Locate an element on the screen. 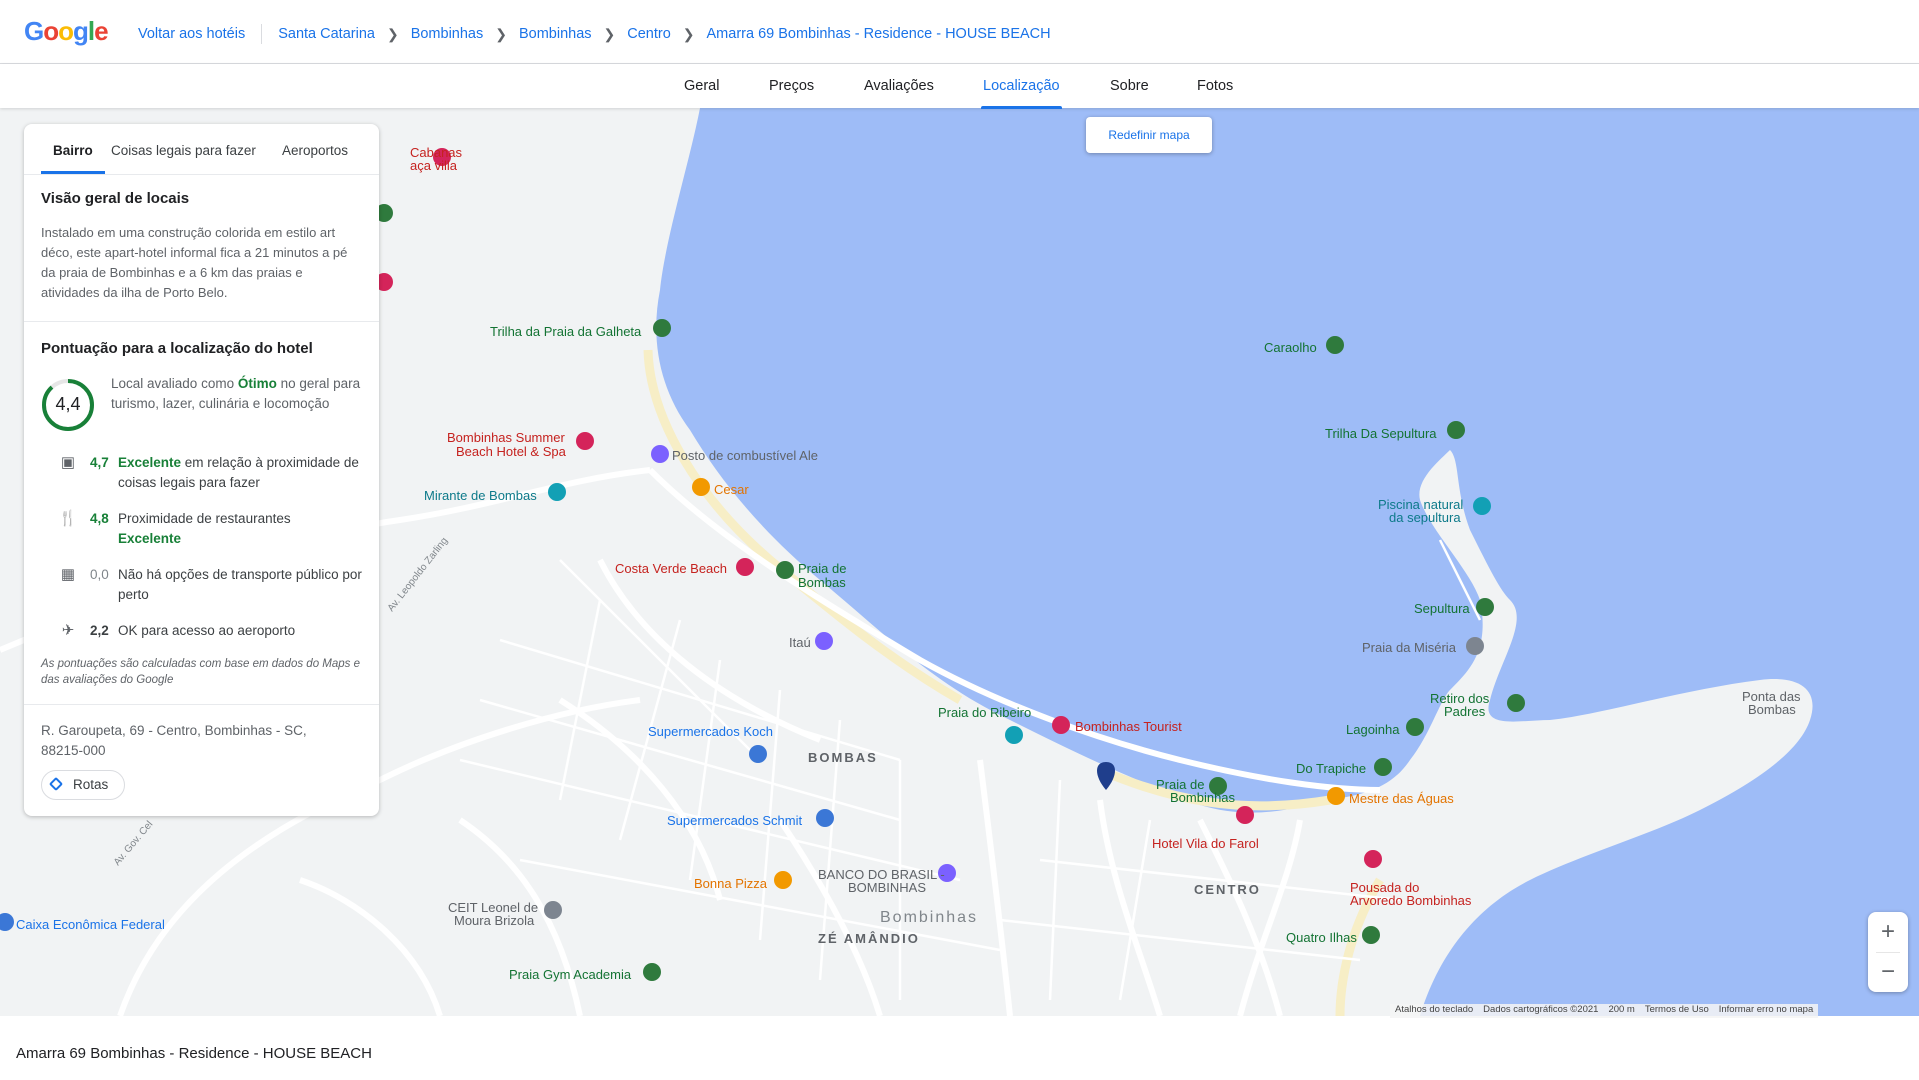 The width and height of the screenshot is (1919, 1080). svg-text: Posto de combustível Ale is located at coordinates (745, 455).